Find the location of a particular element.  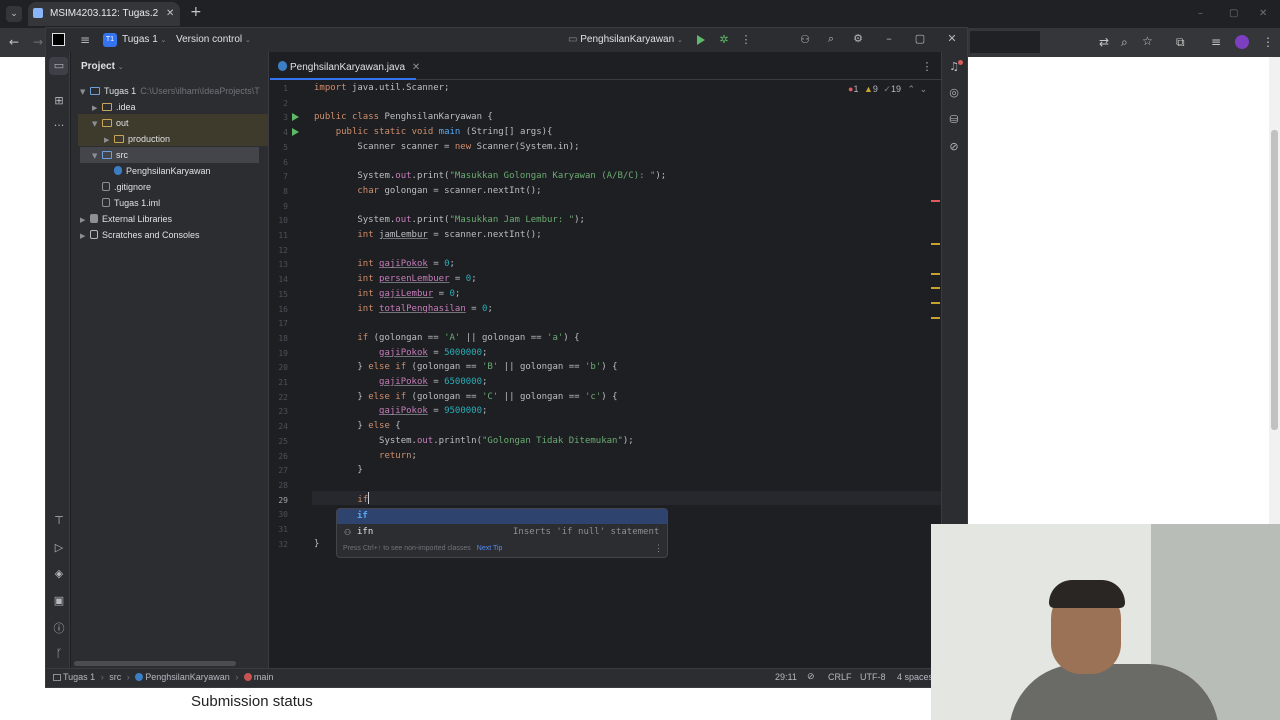

breadcrumb-src: src is located at coordinates (115, 677).